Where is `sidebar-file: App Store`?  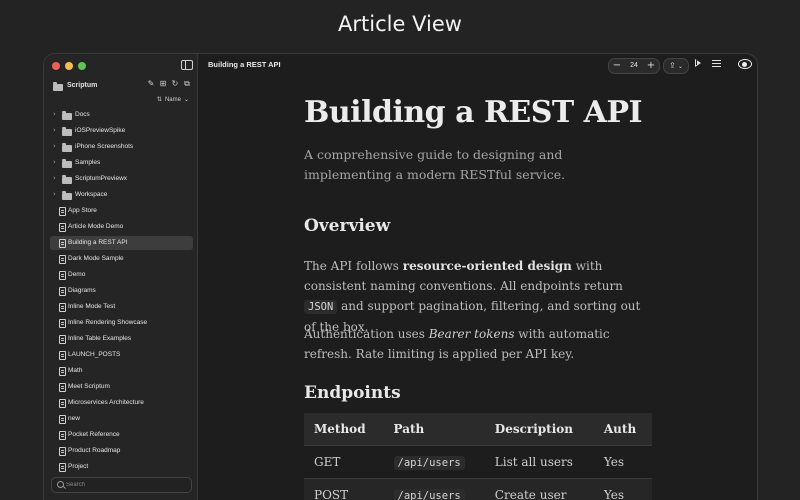
sidebar-file: App Store is located at coordinates (121, 211).